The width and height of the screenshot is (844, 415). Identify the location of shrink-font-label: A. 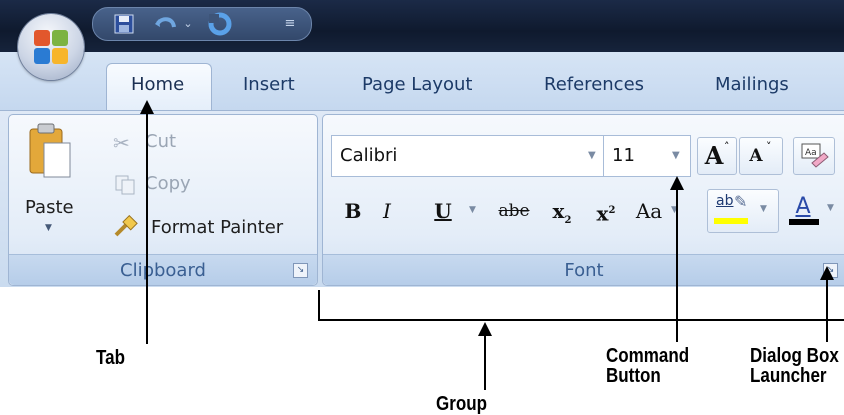
(756, 156).